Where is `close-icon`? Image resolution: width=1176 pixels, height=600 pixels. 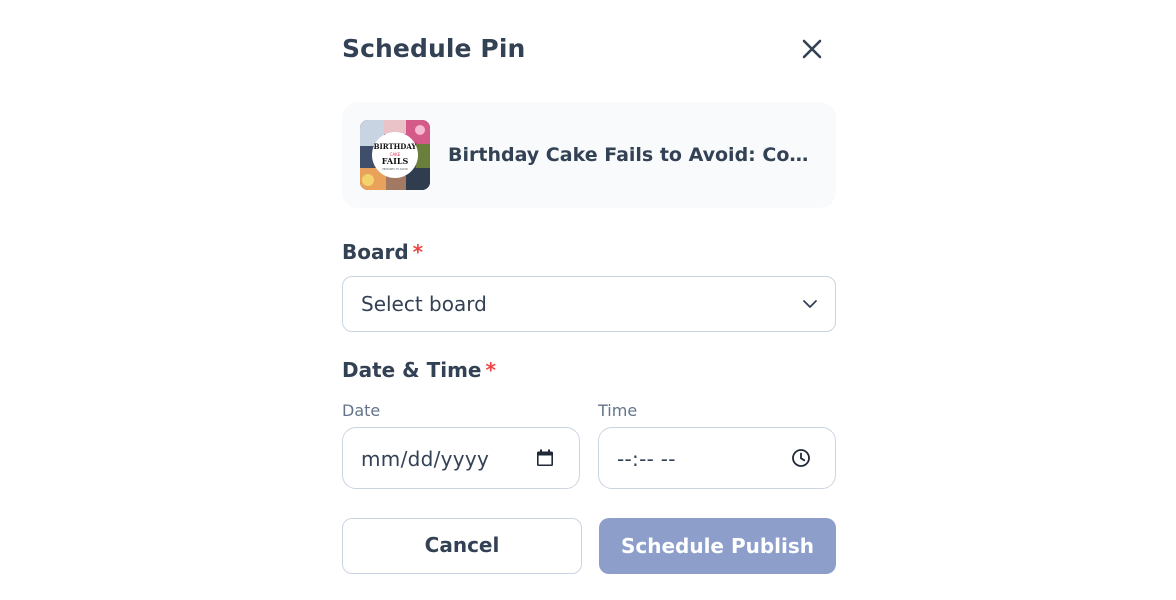
close-icon is located at coordinates (812, 49).